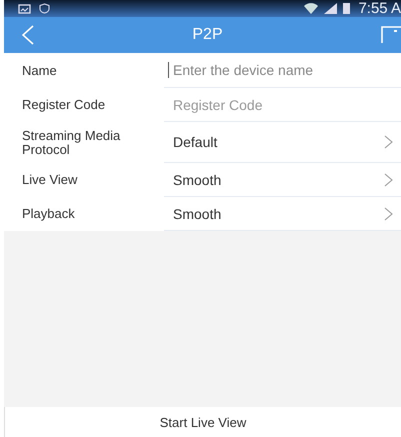 This screenshot has height=437, width=401. Describe the element at coordinates (311, 8) in the screenshot. I see `wifi-icon` at that location.